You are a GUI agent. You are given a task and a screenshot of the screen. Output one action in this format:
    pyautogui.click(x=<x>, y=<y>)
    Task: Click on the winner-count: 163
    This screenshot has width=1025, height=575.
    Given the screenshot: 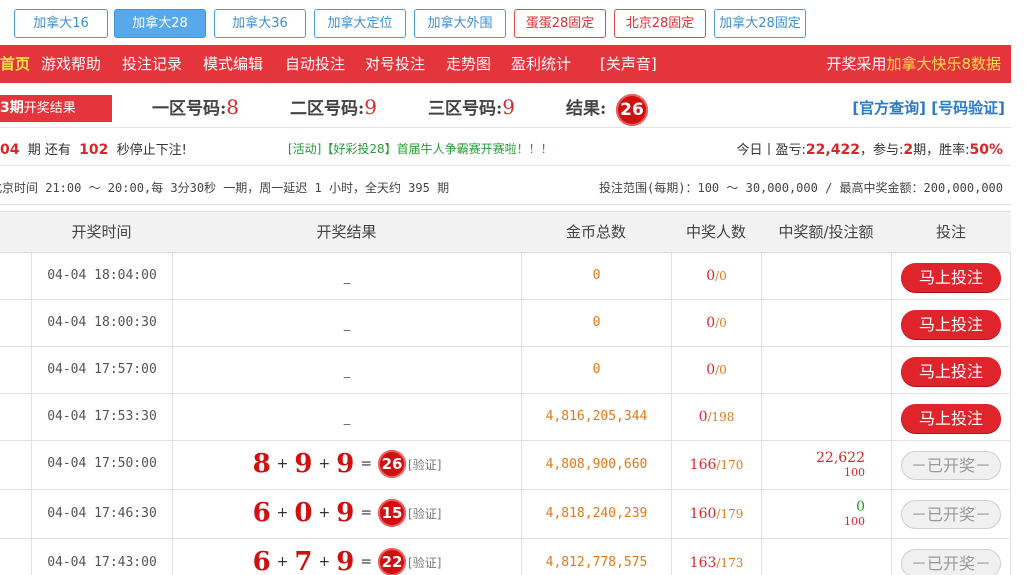 What is the action you would take?
    pyautogui.click(x=703, y=563)
    